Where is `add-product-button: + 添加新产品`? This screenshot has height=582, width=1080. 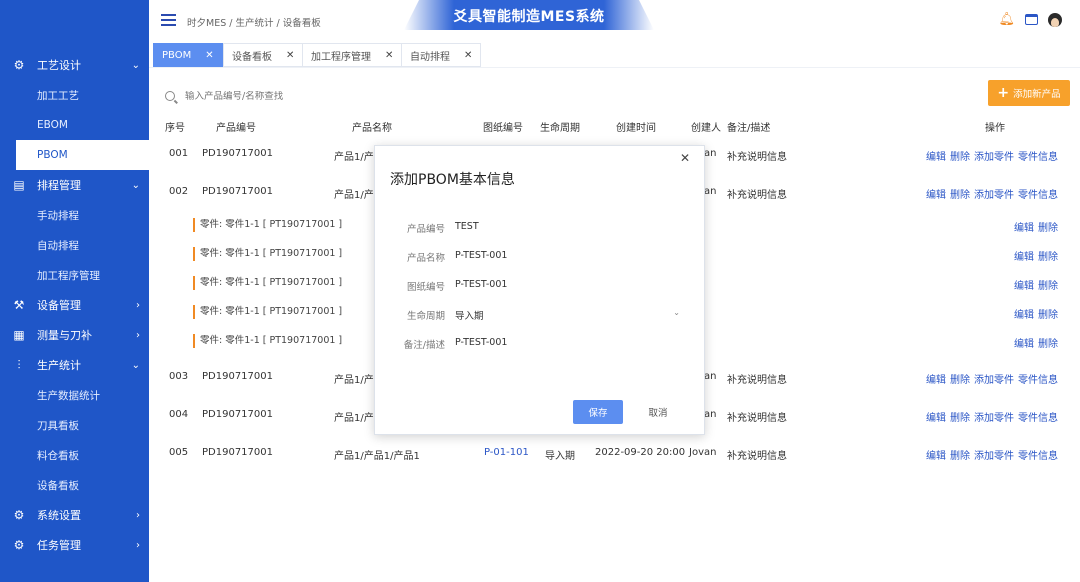
add-product-button: + 添加新产品 is located at coordinates (1029, 93).